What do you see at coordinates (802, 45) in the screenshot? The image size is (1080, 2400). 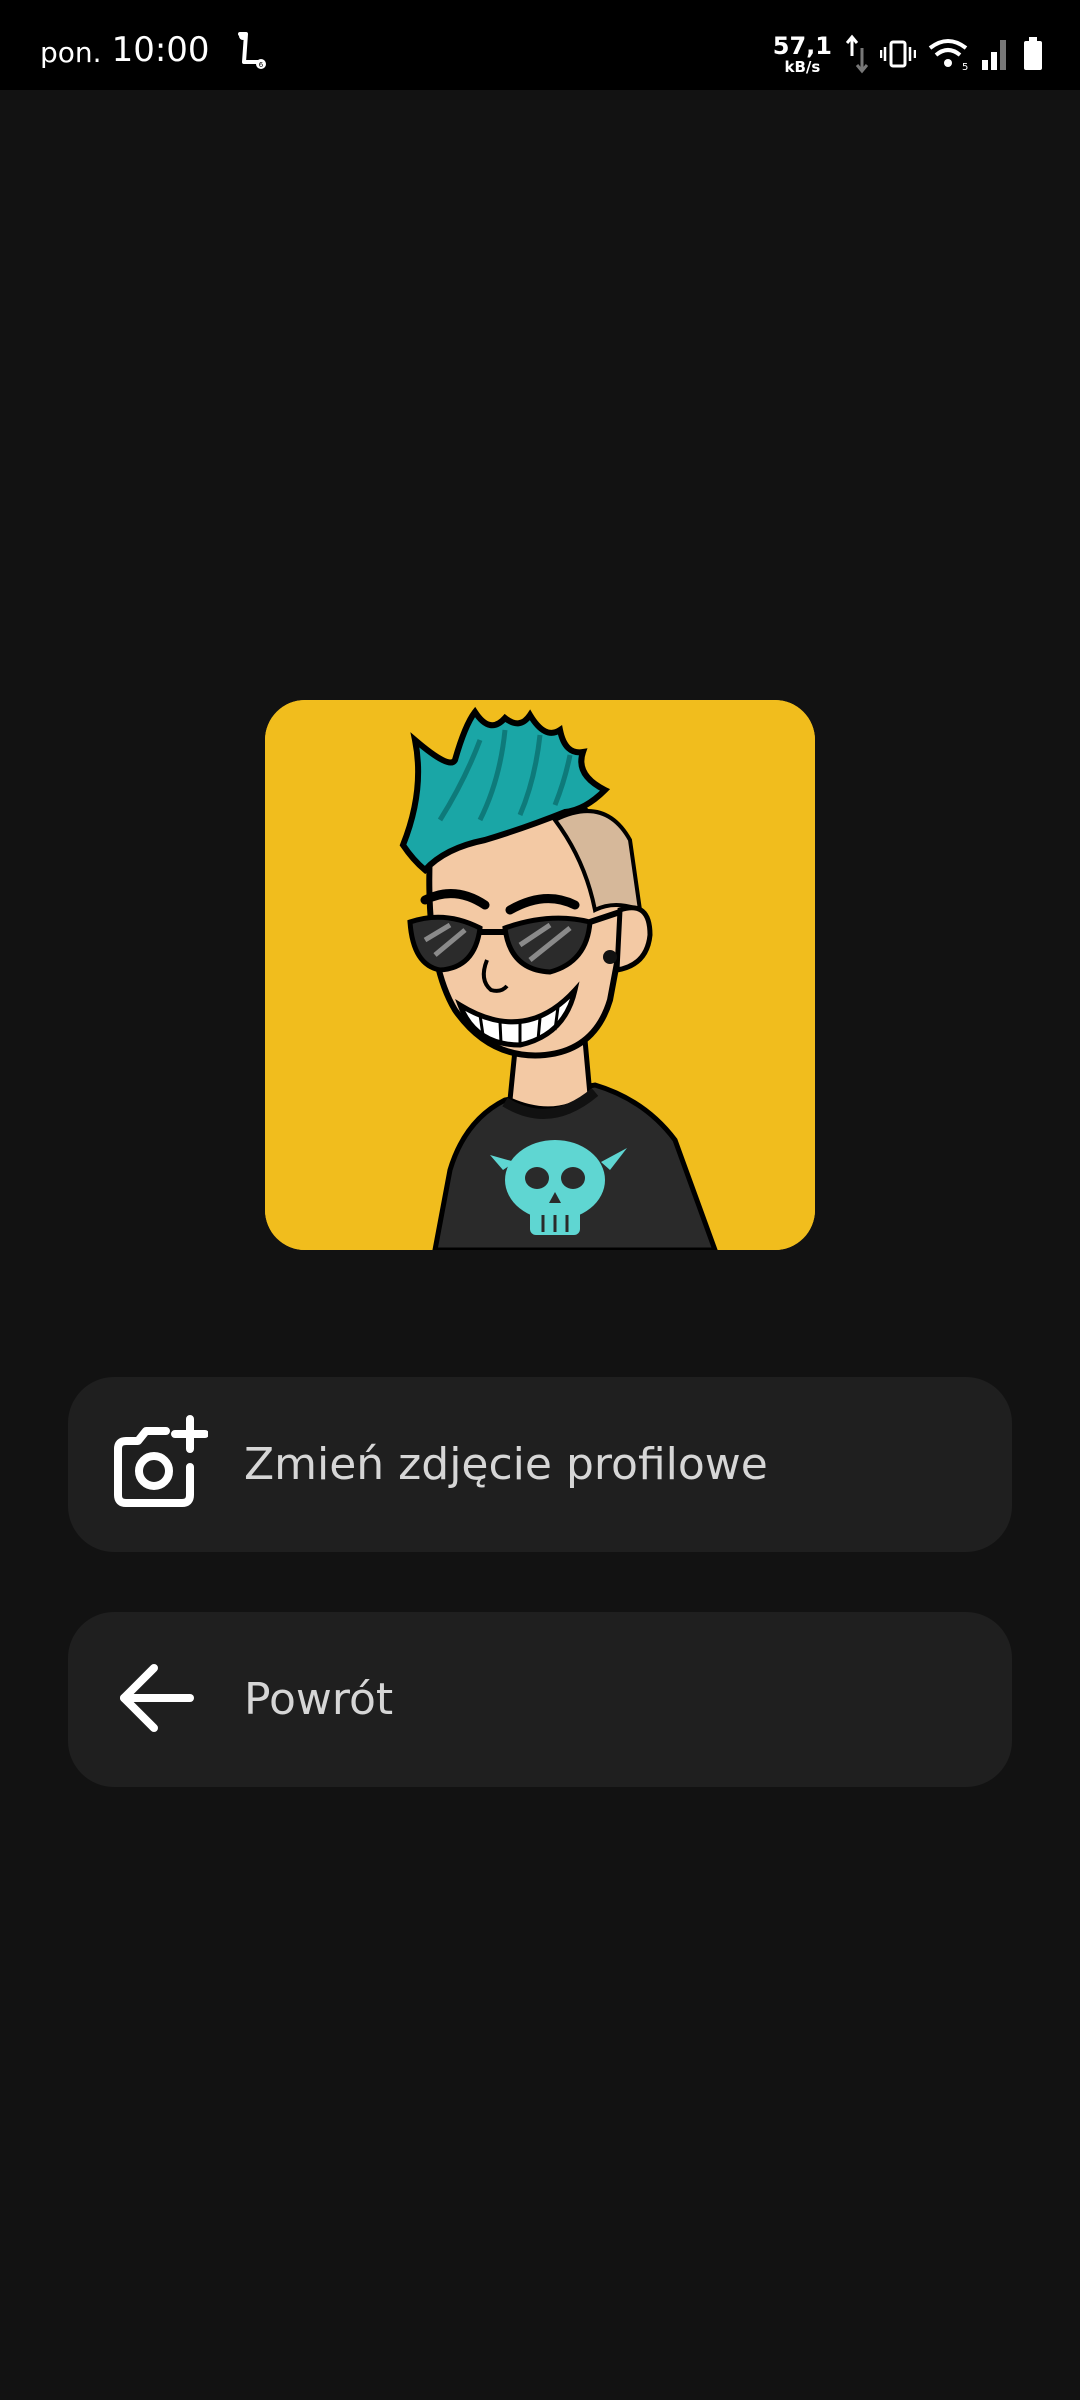 I see `network-speed-value: 57,1` at bounding box center [802, 45].